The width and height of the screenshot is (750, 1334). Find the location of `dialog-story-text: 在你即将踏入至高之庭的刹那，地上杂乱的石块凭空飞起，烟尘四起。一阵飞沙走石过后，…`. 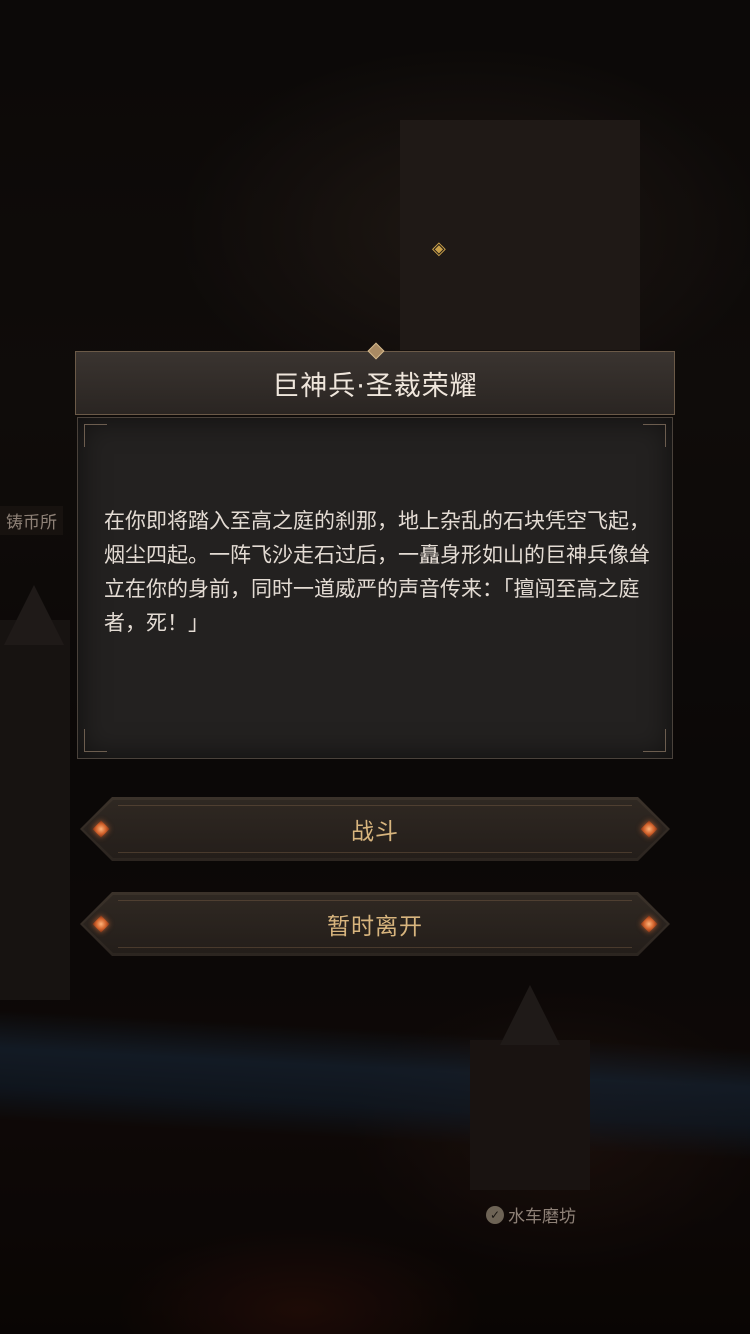

dialog-story-text: 在你即将踏入至高之庭的刹那，地上杂乱的石块凭空飞起，烟尘四起。一阵飞沙走石过后，… is located at coordinates (377, 572).